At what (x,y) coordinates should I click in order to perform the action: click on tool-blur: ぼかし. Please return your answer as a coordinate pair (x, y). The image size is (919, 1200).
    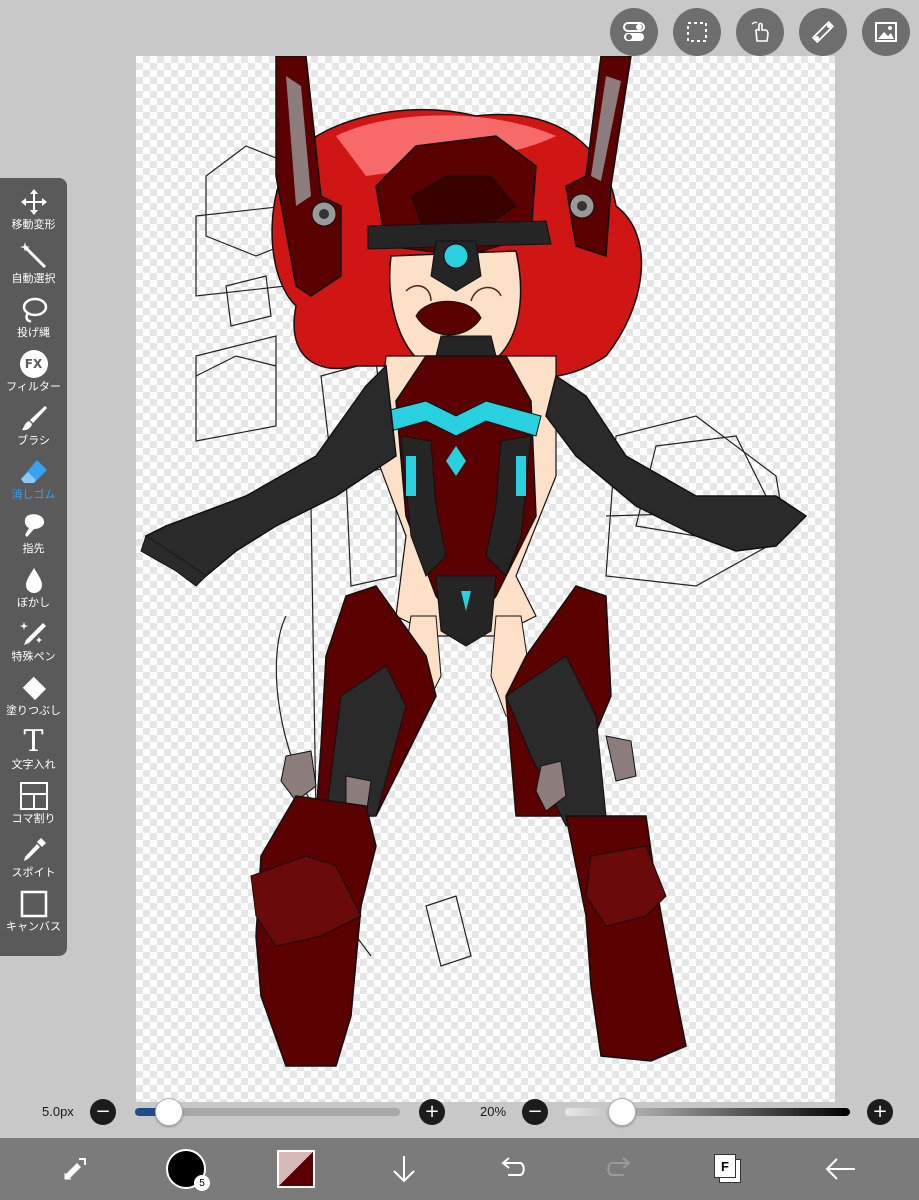
    Looking at the image, I should click on (33, 591).